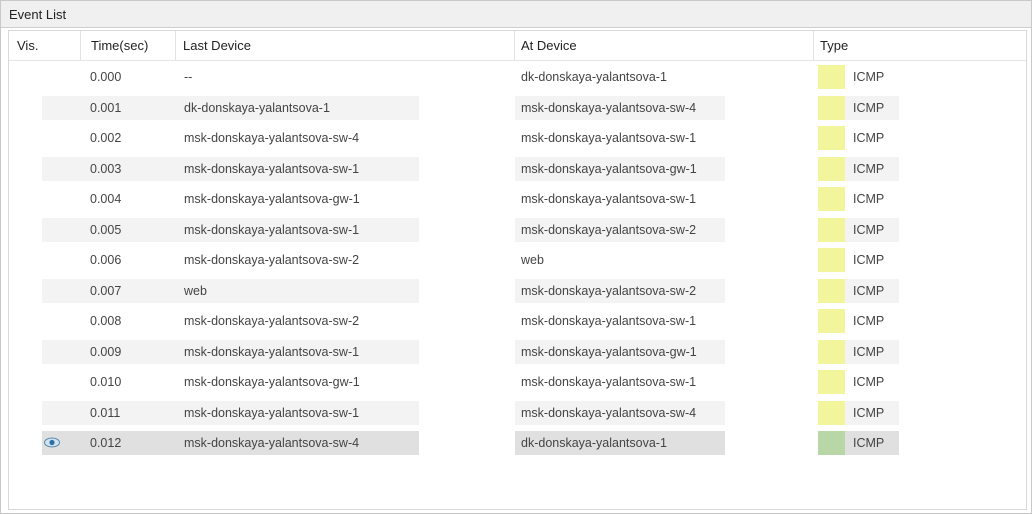 This screenshot has width=1032, height=514. What do you see at coordinates (517, 77) in the screenshot?
I see `event-row: 0.000 -- dk-donskaya-yalantsova-1 ICMP` at bounding box center [517, 77].